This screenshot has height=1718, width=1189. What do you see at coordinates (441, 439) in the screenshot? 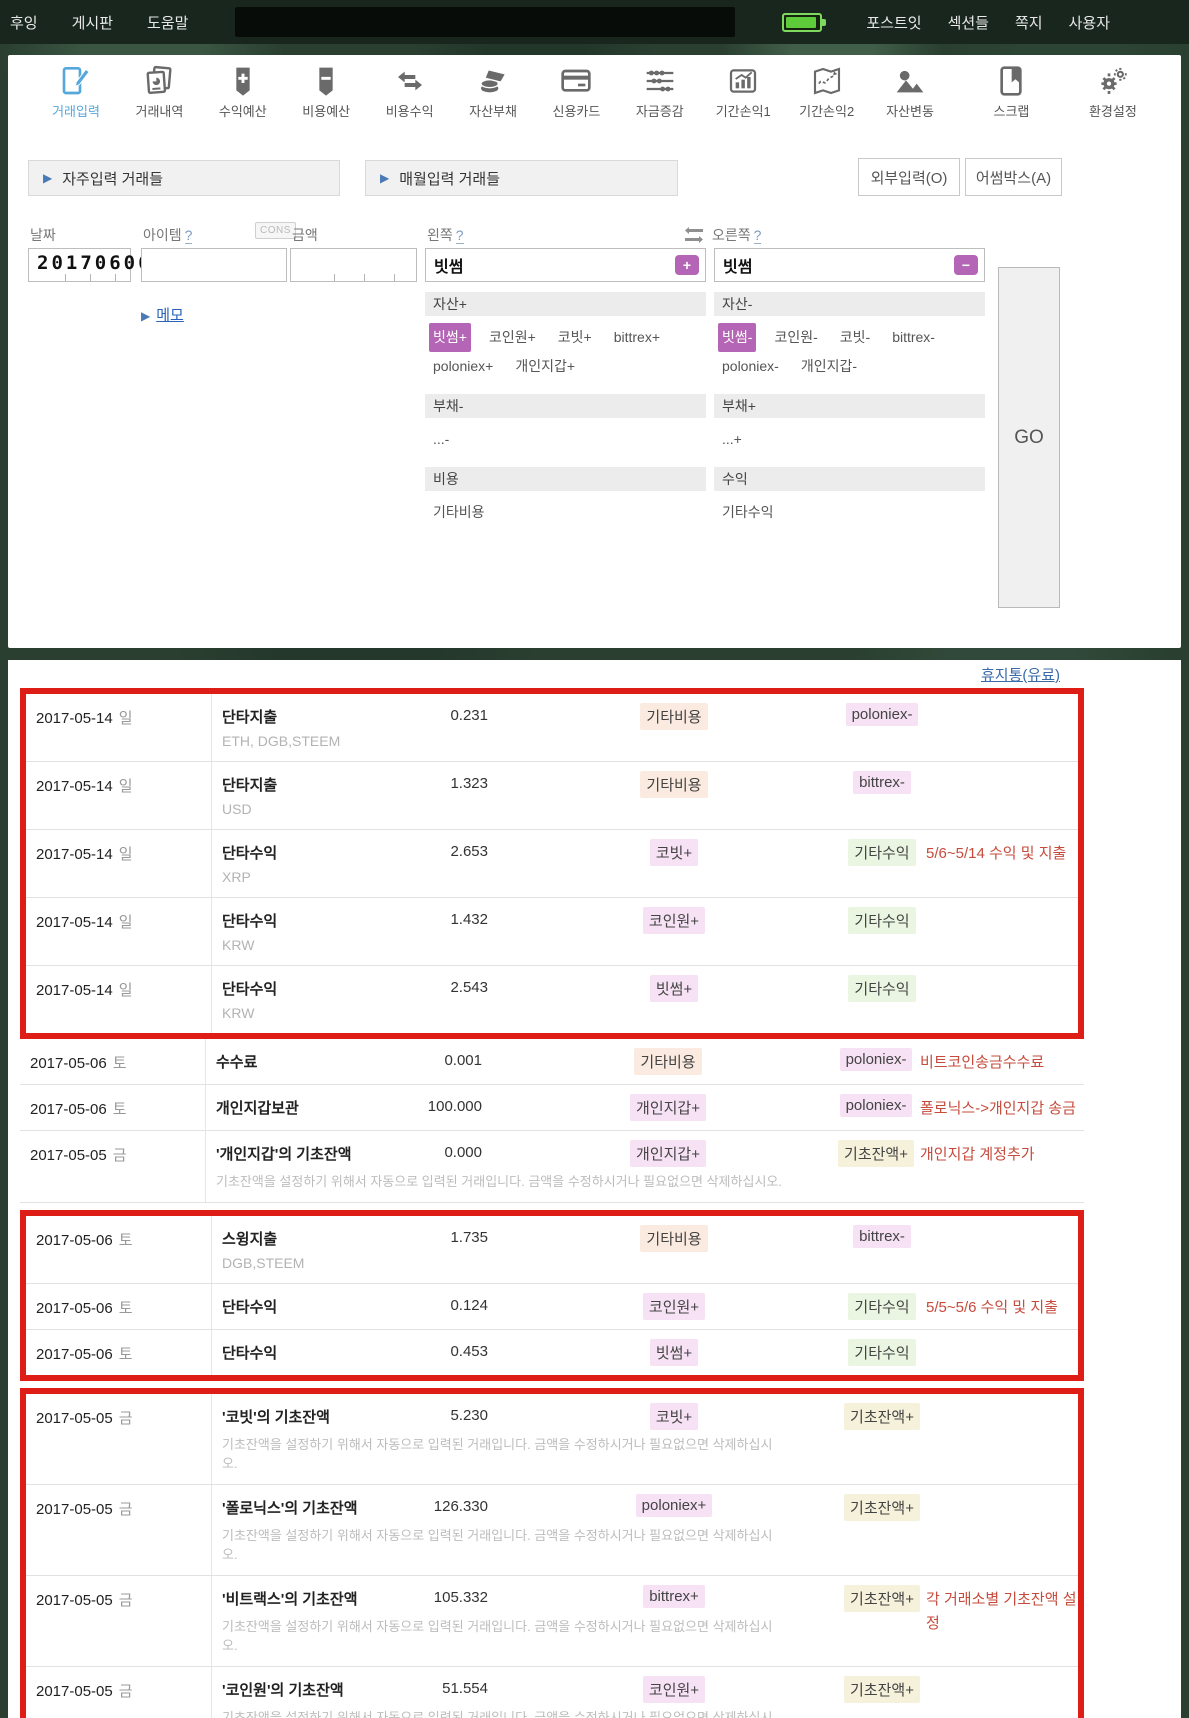
I see `left-category-chip-1-0: ...-` at bounding box center [441, 439].